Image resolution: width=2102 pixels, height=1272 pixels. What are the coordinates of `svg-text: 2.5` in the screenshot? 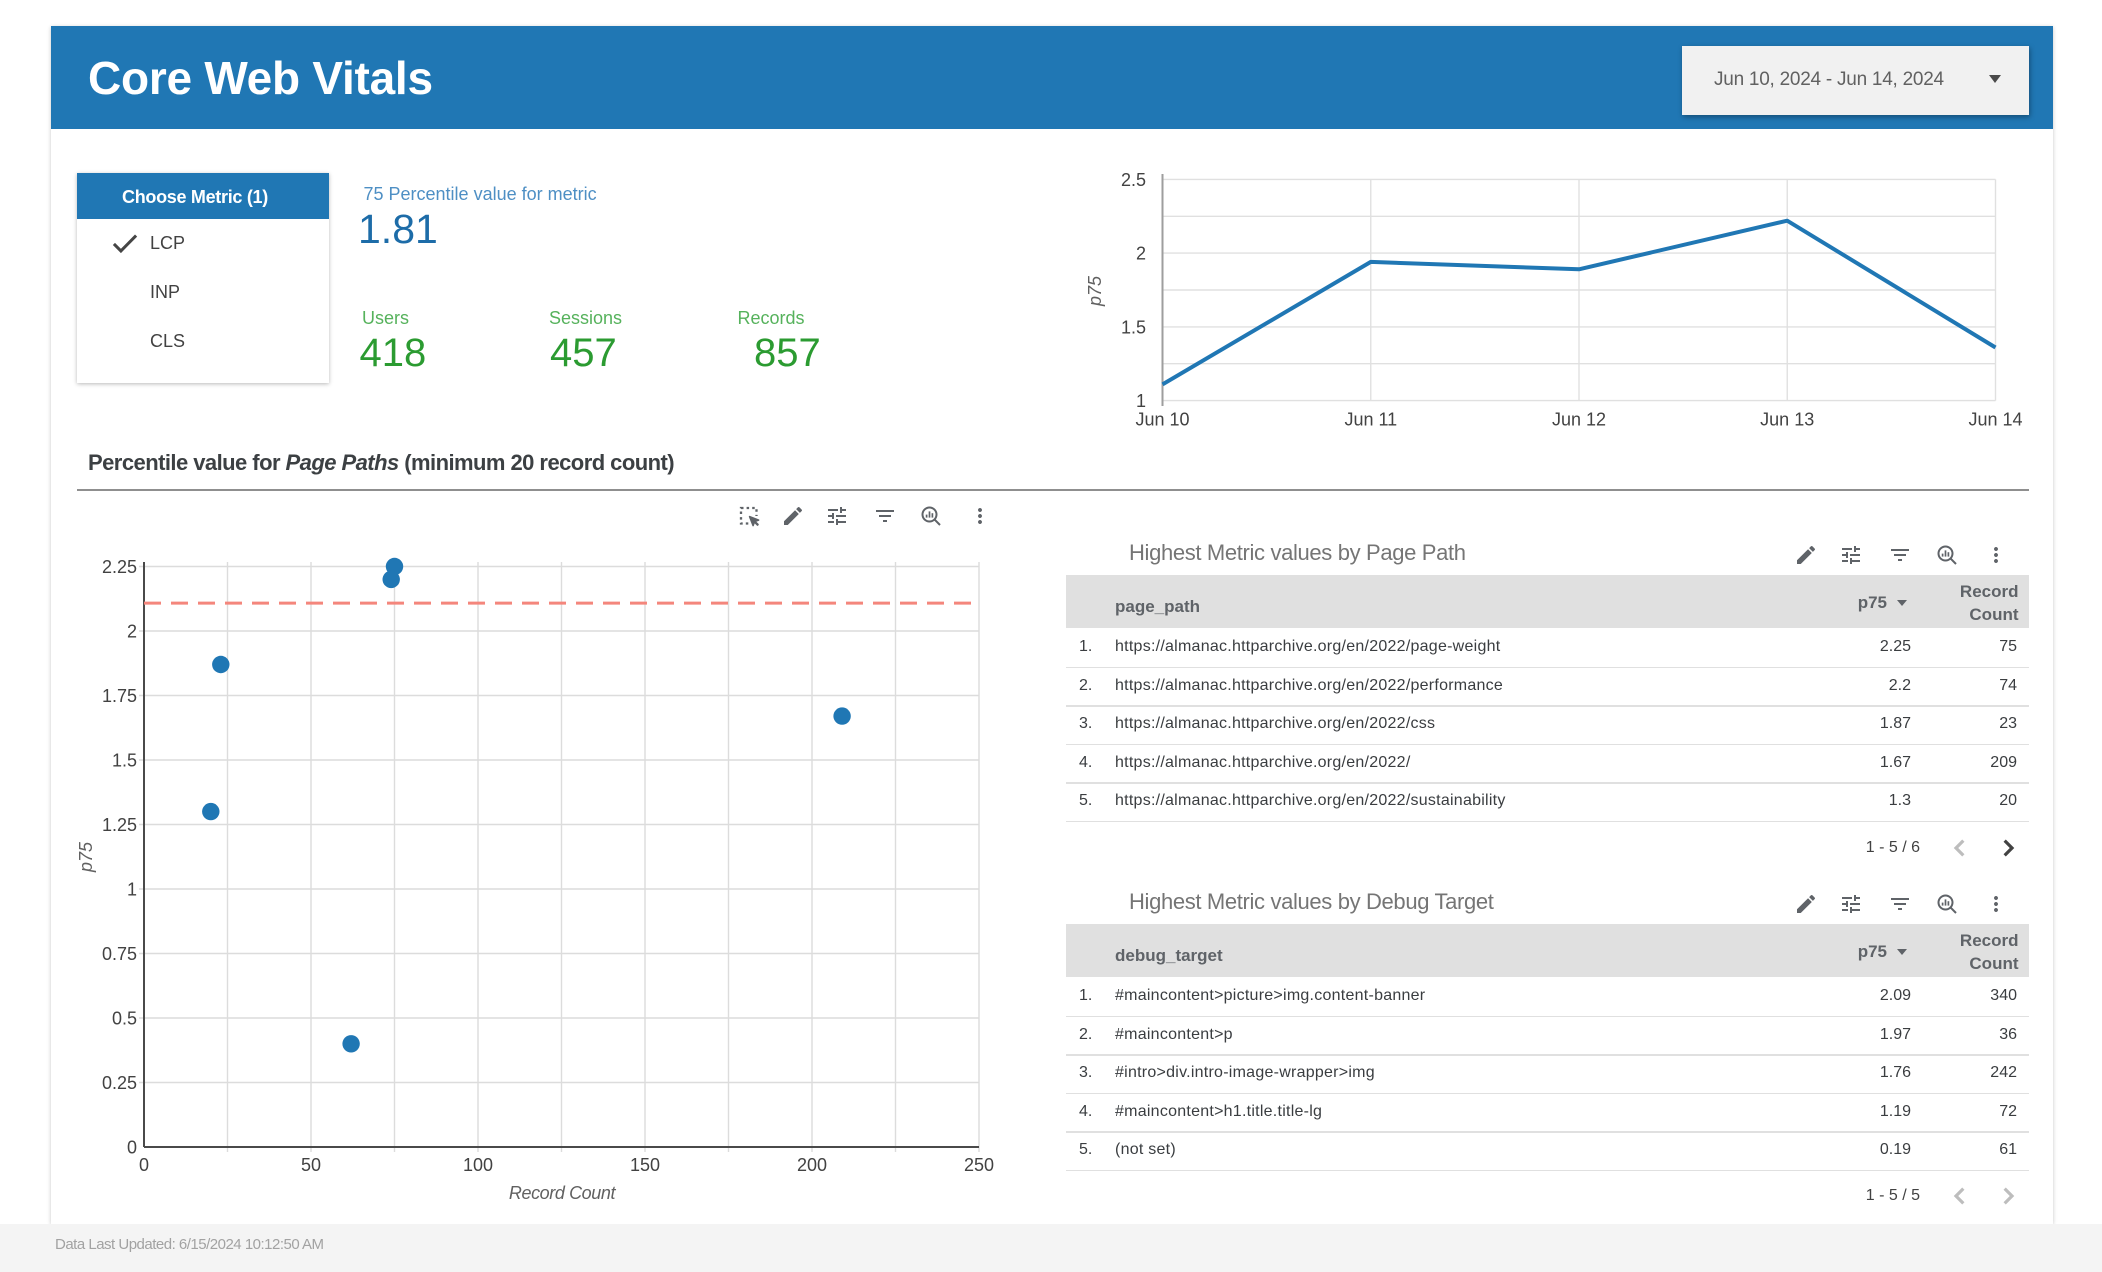 It's located at (1133, 180).